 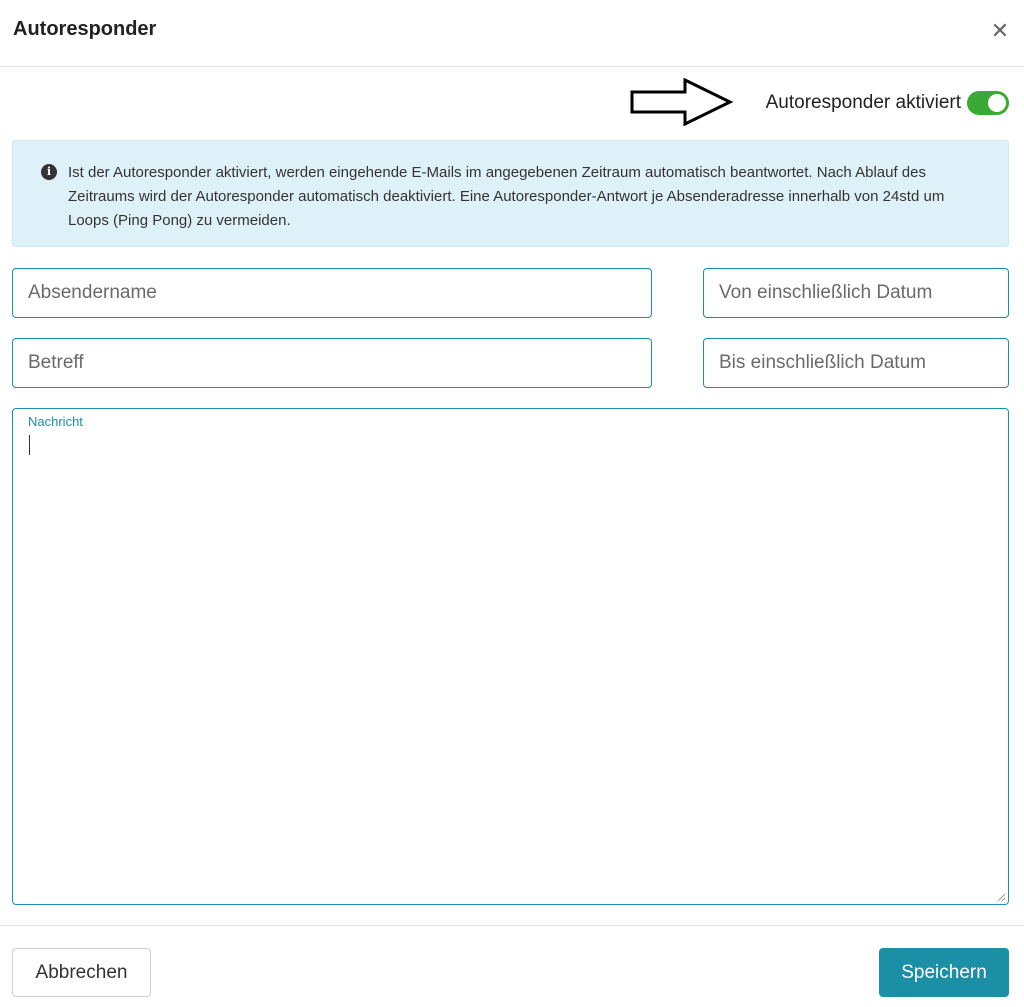 I want to click on autoresponder-toggle, so click(x=988, y=103).